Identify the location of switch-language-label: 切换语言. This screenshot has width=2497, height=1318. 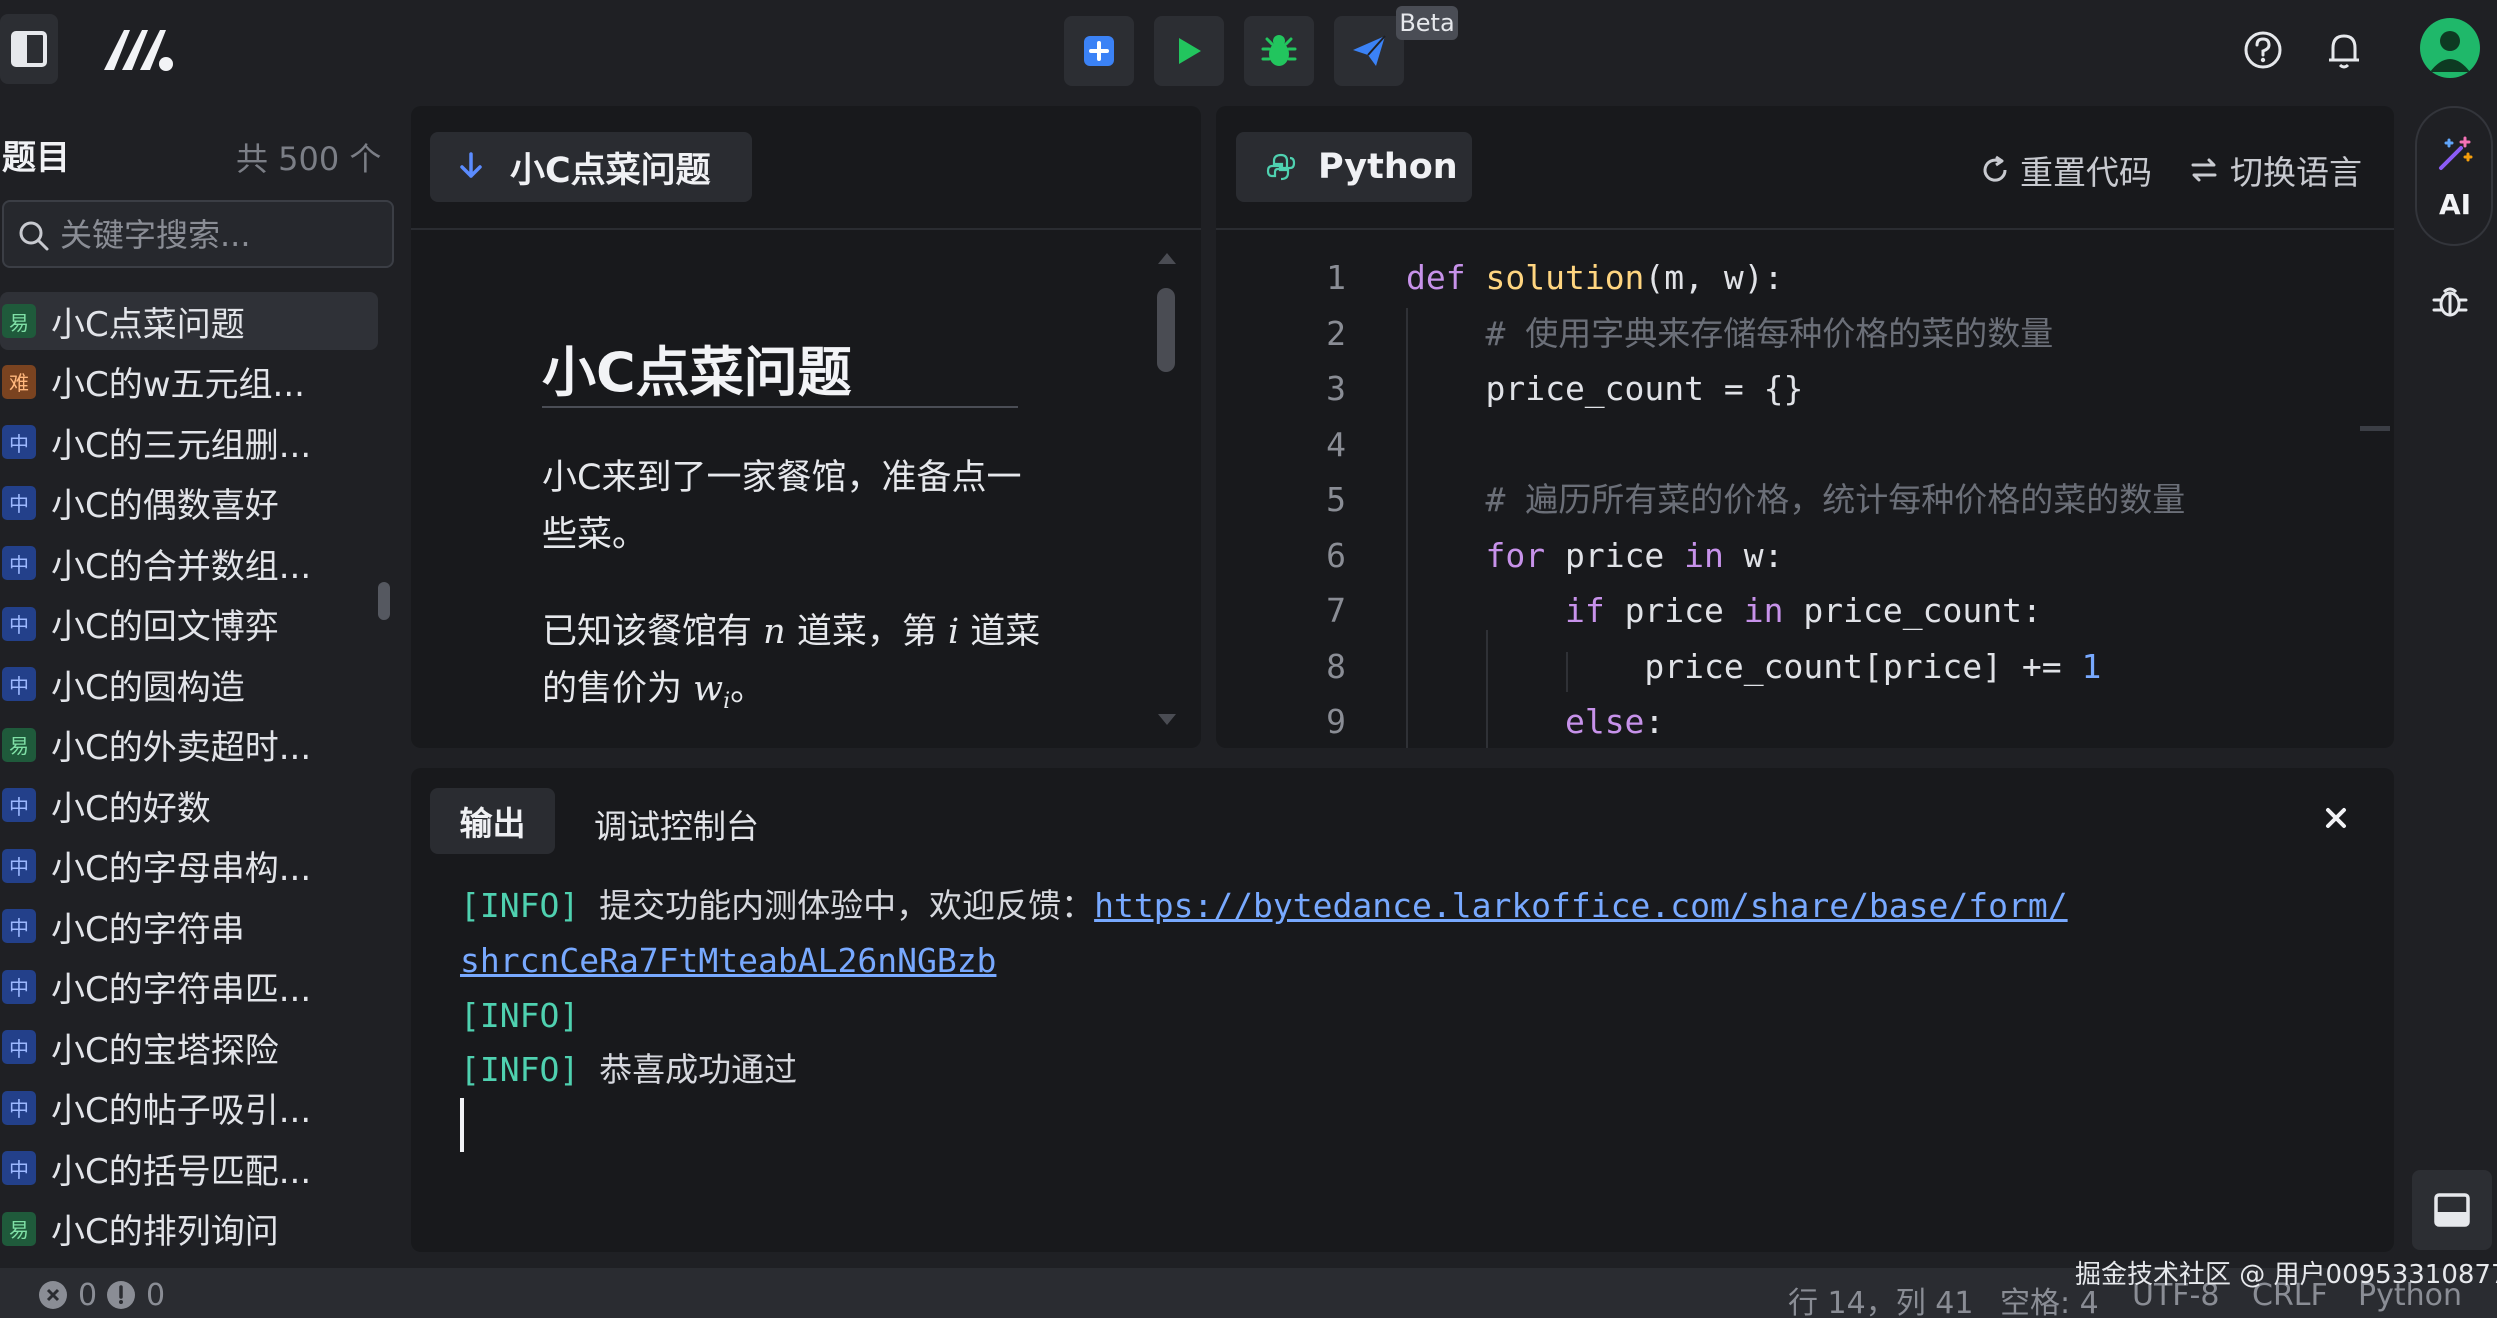
(2296, 172).